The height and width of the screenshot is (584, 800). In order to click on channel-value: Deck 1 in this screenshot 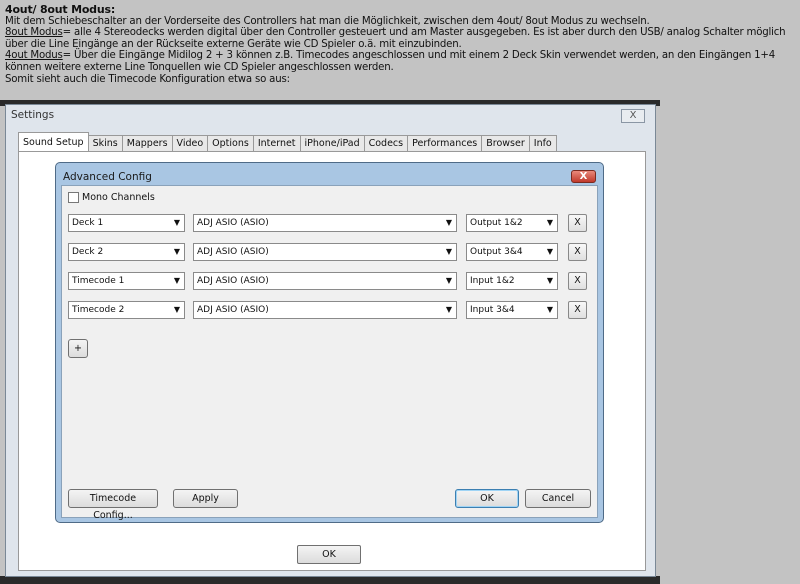, I will do `click(88, 223)`.